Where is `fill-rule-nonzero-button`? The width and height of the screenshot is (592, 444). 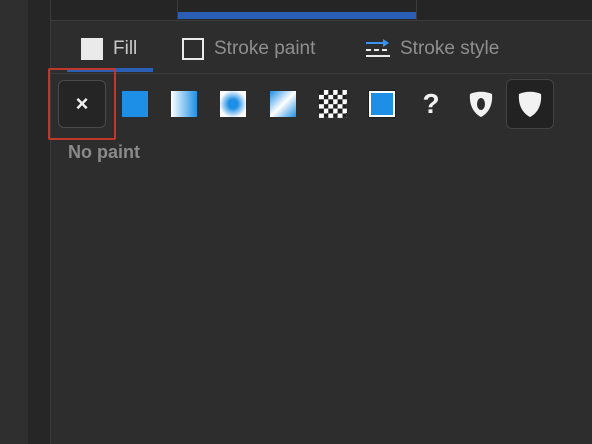
fill-rule-nonzero-button is located at coordinates (530, 104).